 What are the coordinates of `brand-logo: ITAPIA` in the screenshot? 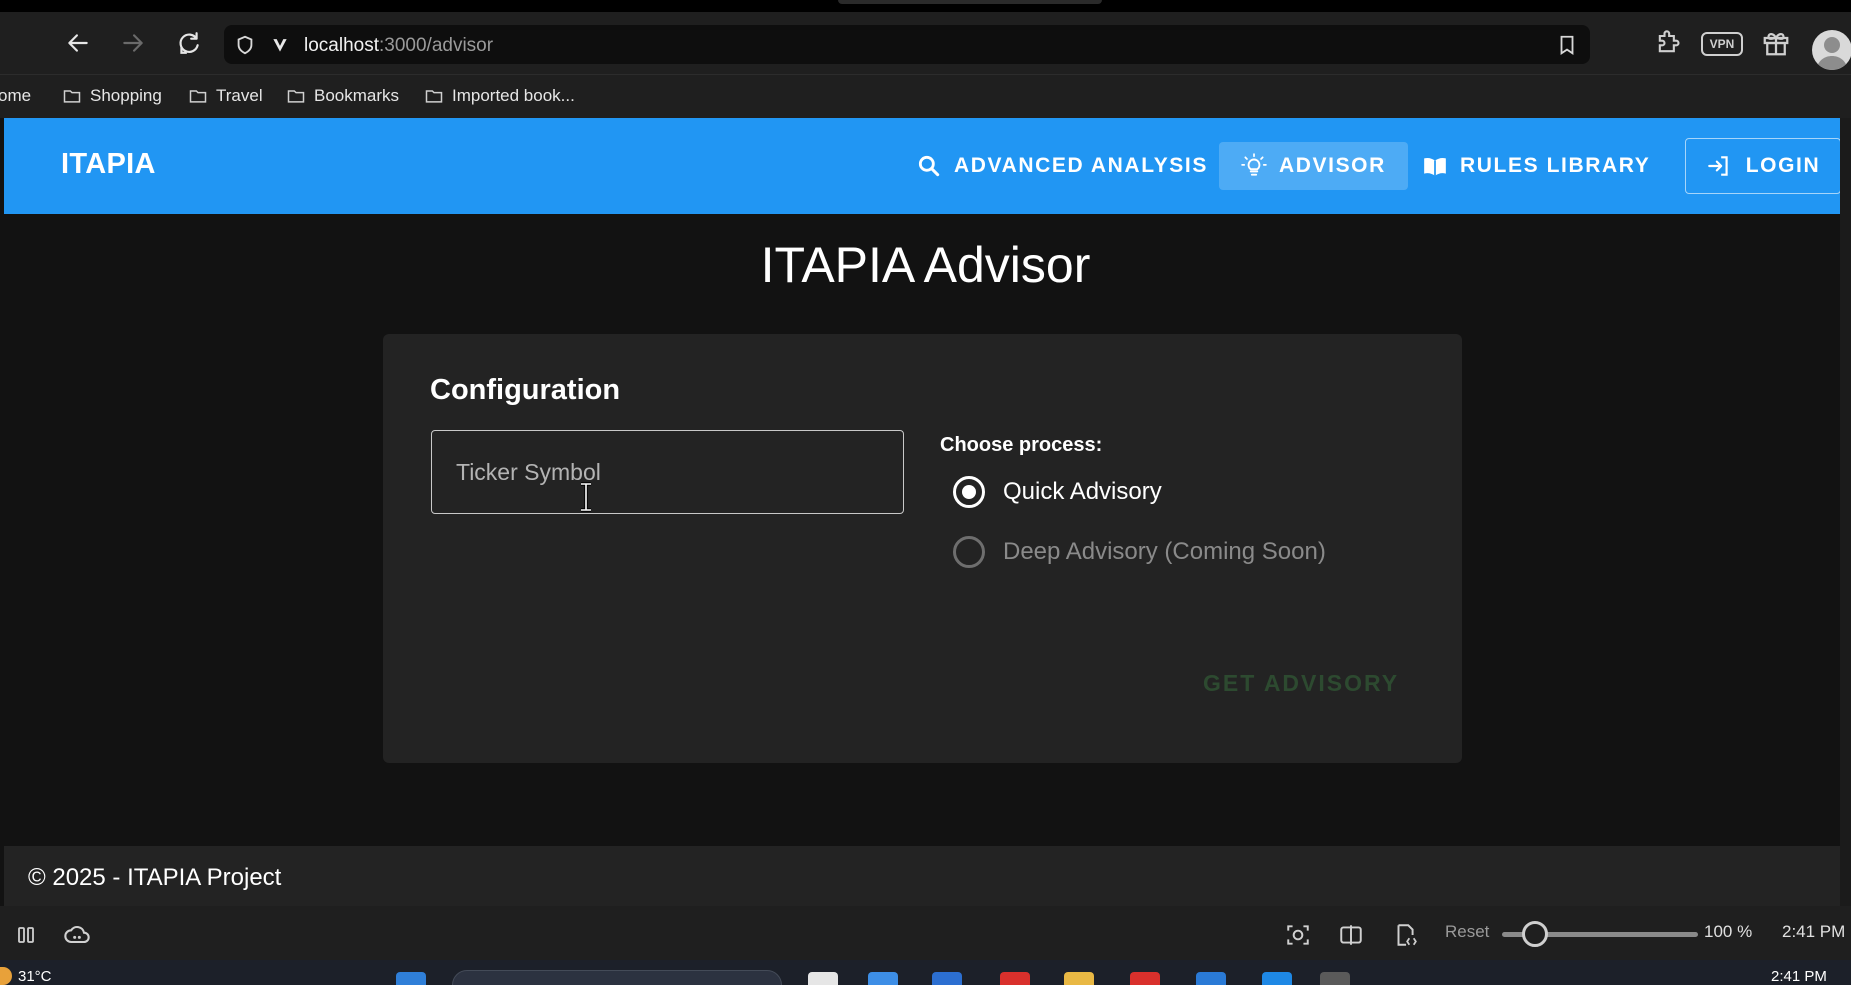 It's located at (108, 164).